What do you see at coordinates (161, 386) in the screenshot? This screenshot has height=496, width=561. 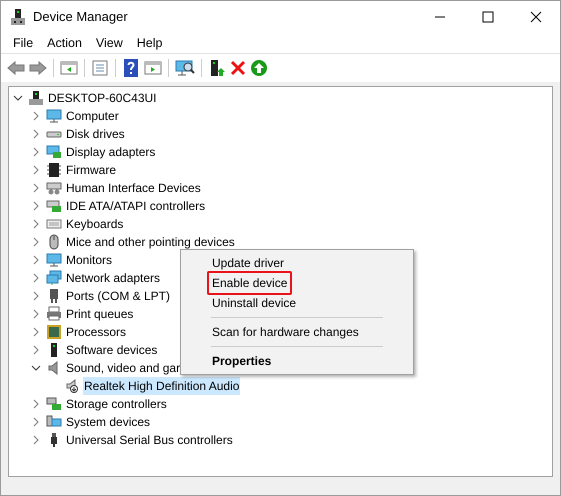 I see `tree-item: Realtek High Definition Audio` at bounding box center [161, 386].